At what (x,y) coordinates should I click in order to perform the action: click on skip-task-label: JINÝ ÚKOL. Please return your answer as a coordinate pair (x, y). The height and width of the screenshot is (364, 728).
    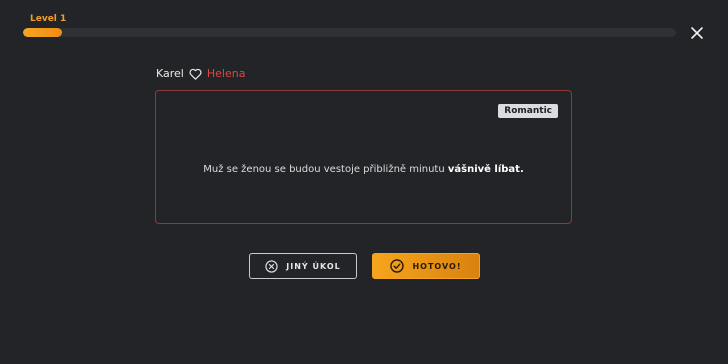
    Looking at the image, I should click on (313, 266).